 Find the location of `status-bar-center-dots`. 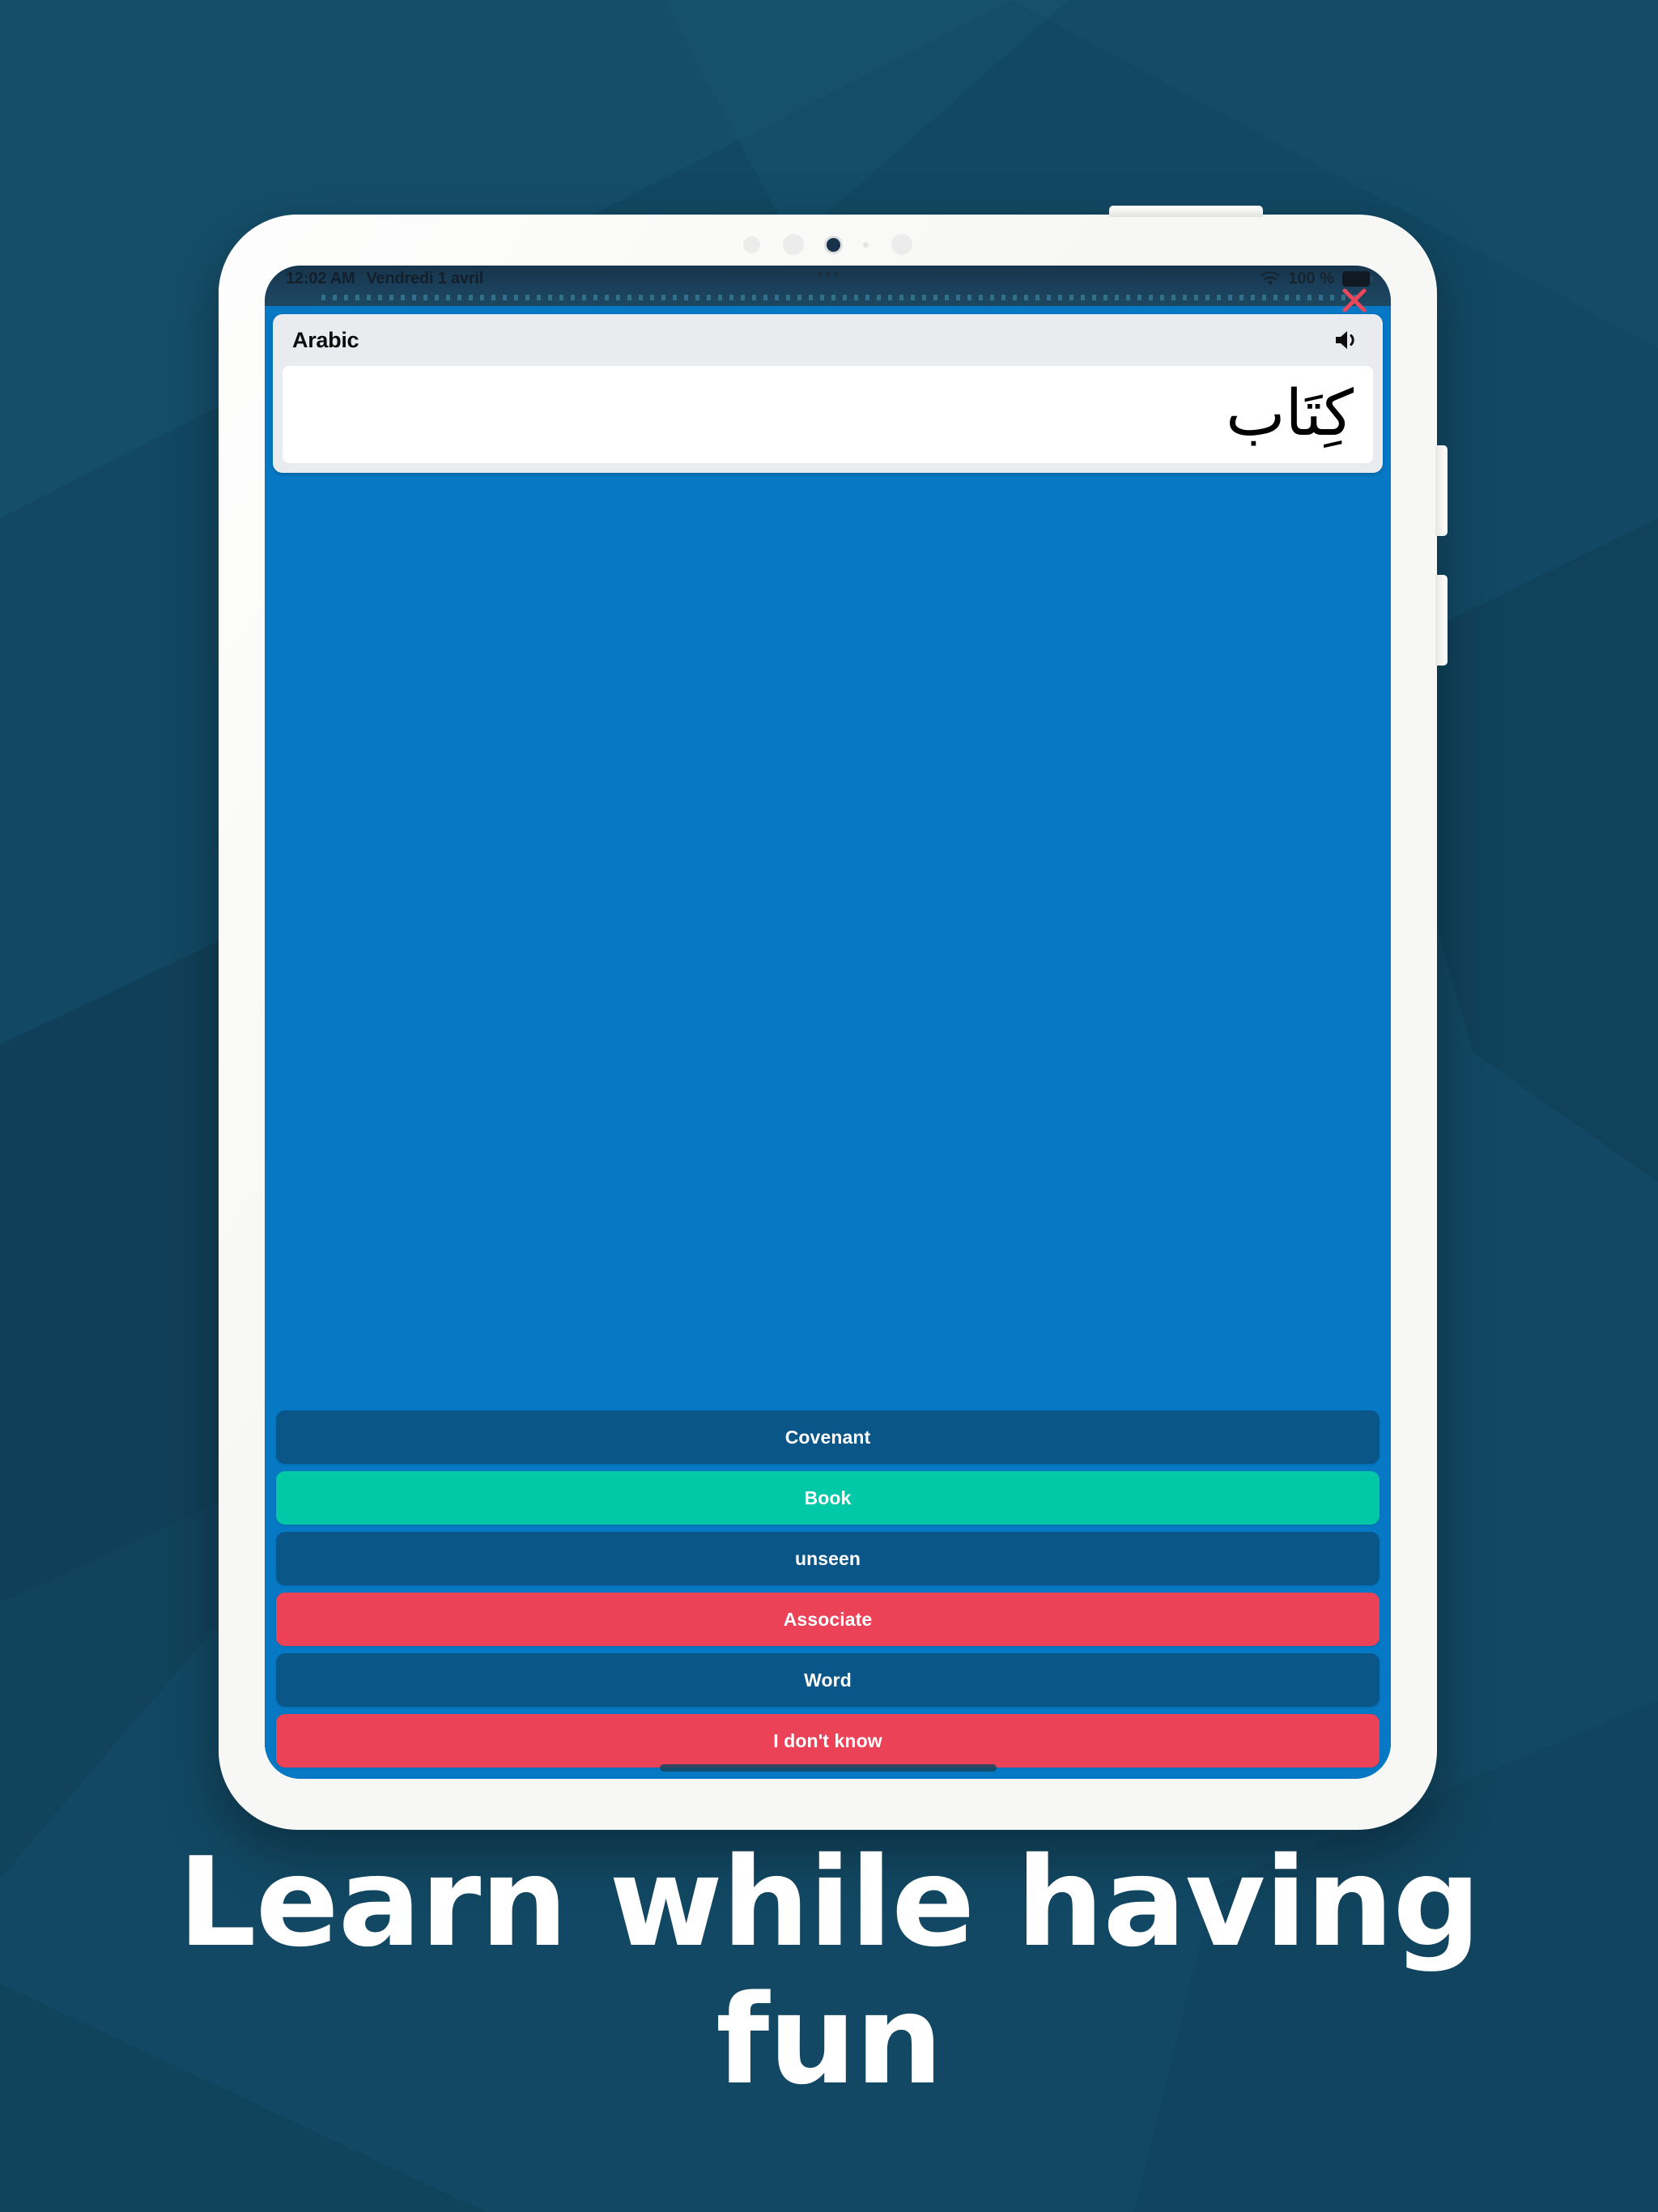

status-bar-center-dots is located at coordinates (828, 274).